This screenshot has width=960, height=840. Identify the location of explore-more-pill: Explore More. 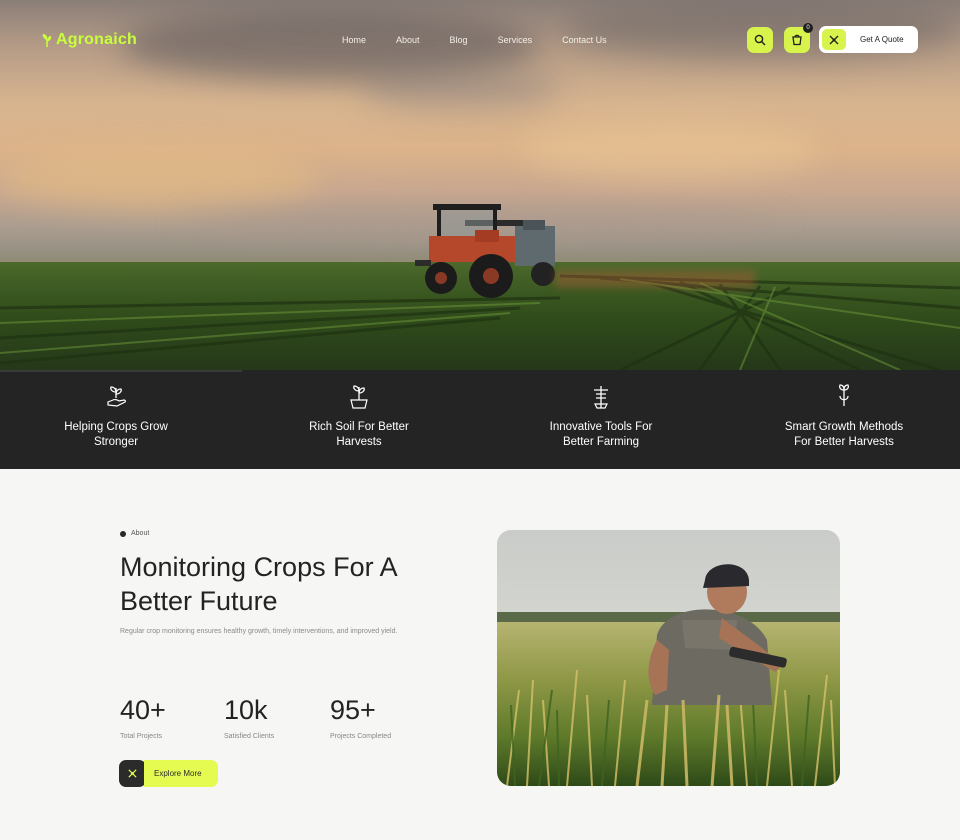
(181, 773).